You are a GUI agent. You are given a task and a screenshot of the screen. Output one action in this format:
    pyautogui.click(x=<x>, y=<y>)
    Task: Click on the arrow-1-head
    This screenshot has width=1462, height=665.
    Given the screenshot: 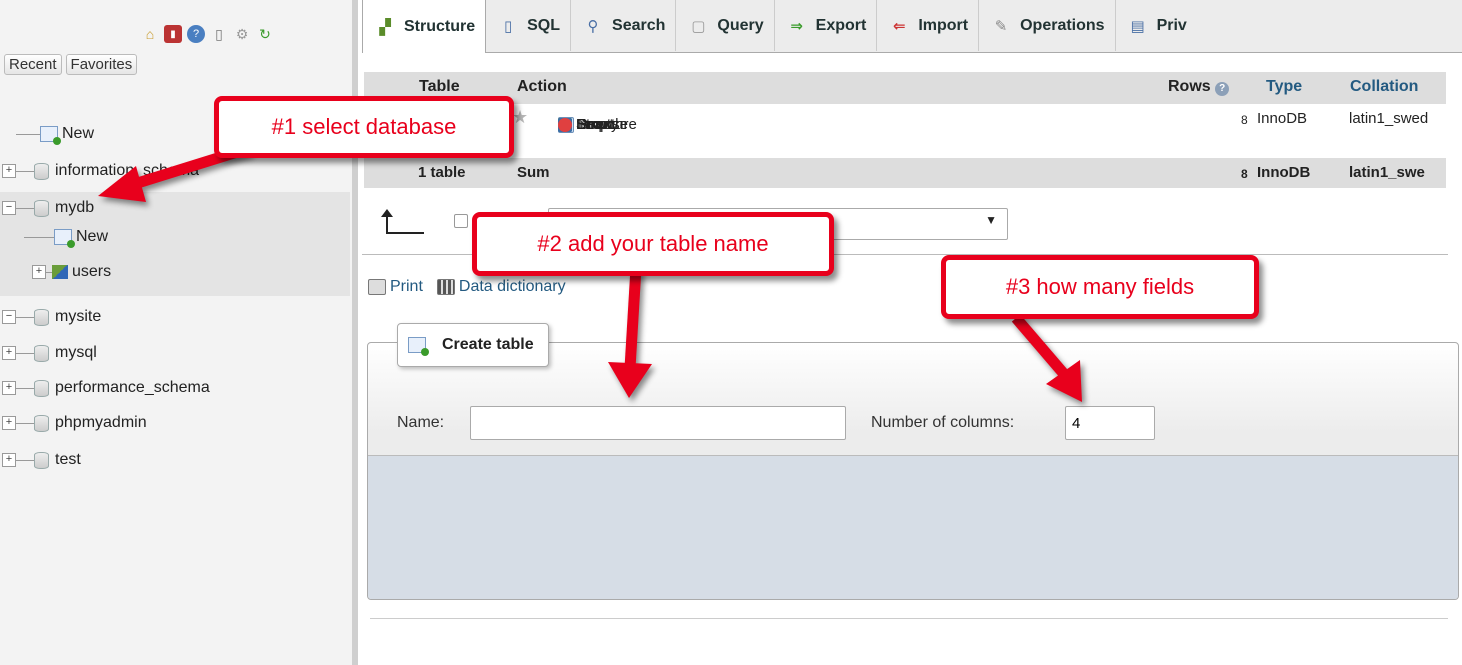 What is the action you would take?
    pyautogui.click(x=122, y=184)
    